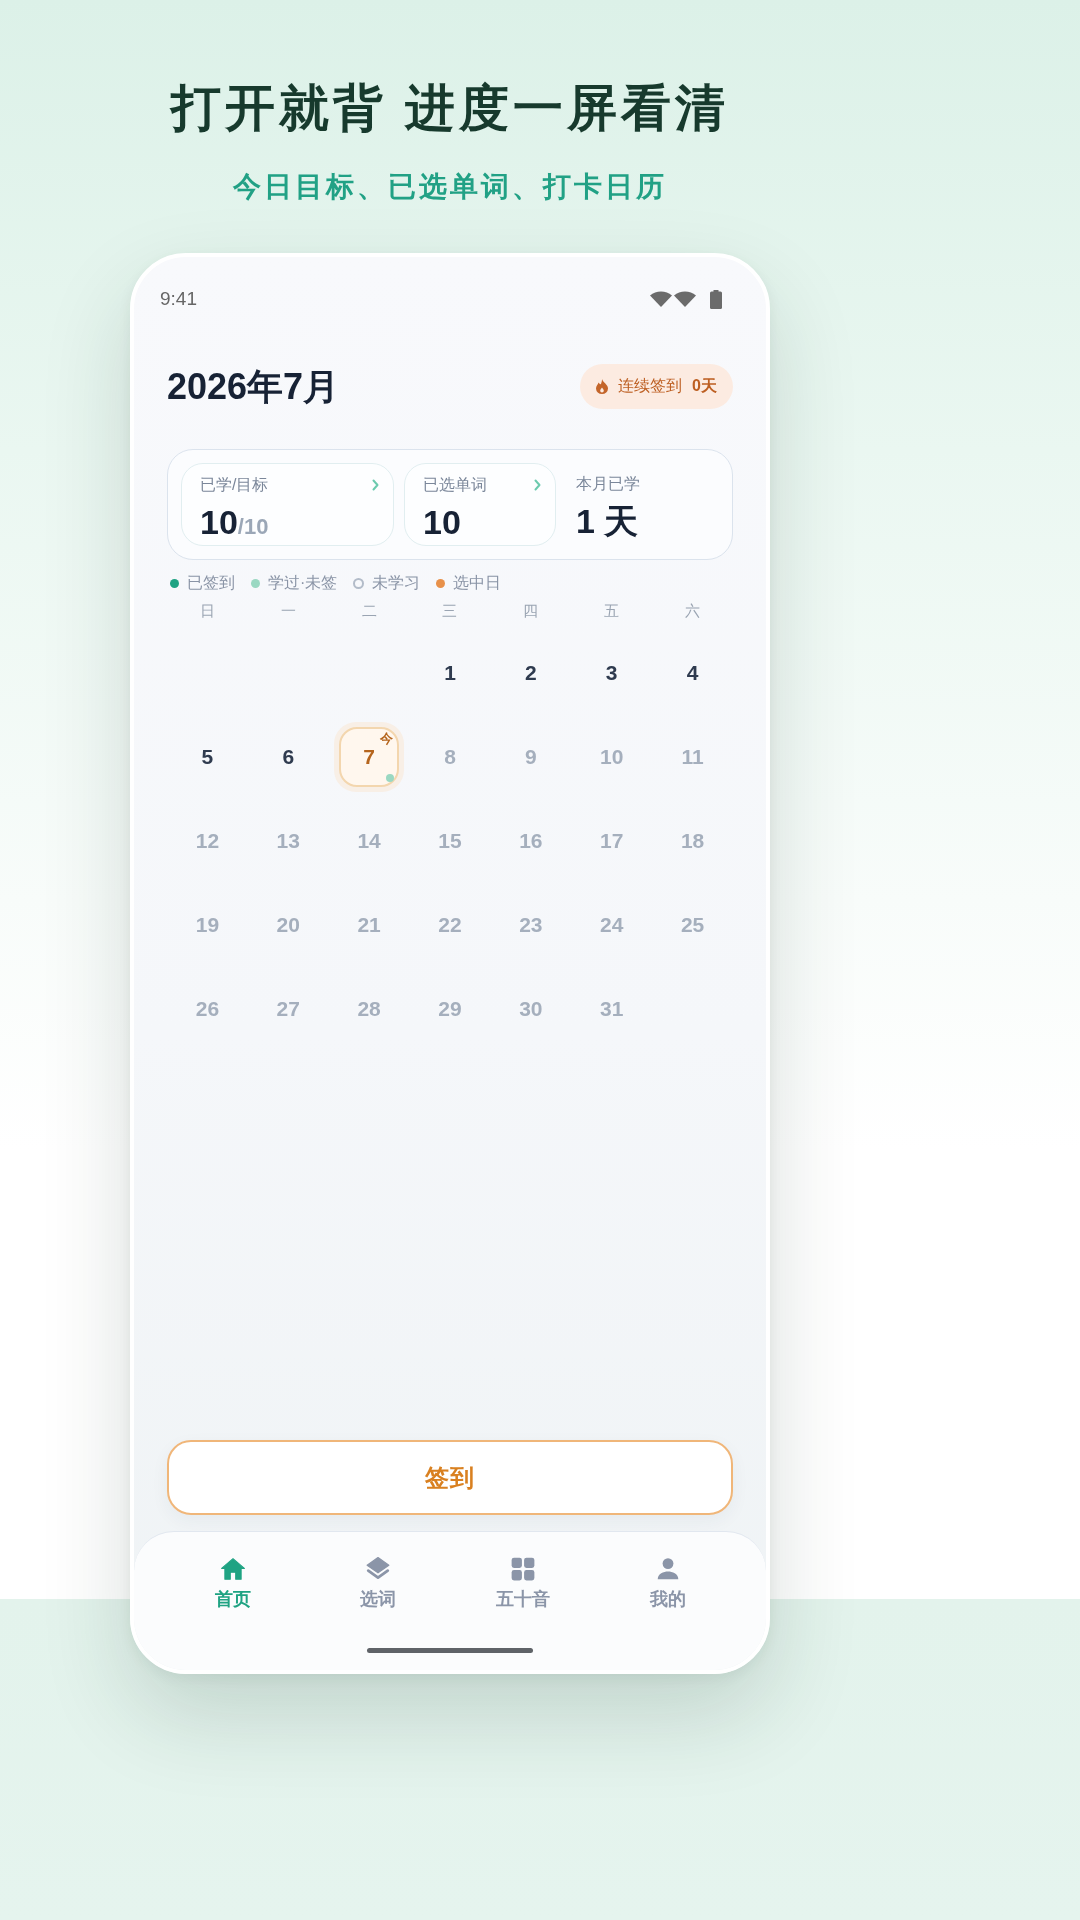 The width and height of the screenshot is (1080, 1920). I want to click on legend-label: 选中日, so click(477, 583).